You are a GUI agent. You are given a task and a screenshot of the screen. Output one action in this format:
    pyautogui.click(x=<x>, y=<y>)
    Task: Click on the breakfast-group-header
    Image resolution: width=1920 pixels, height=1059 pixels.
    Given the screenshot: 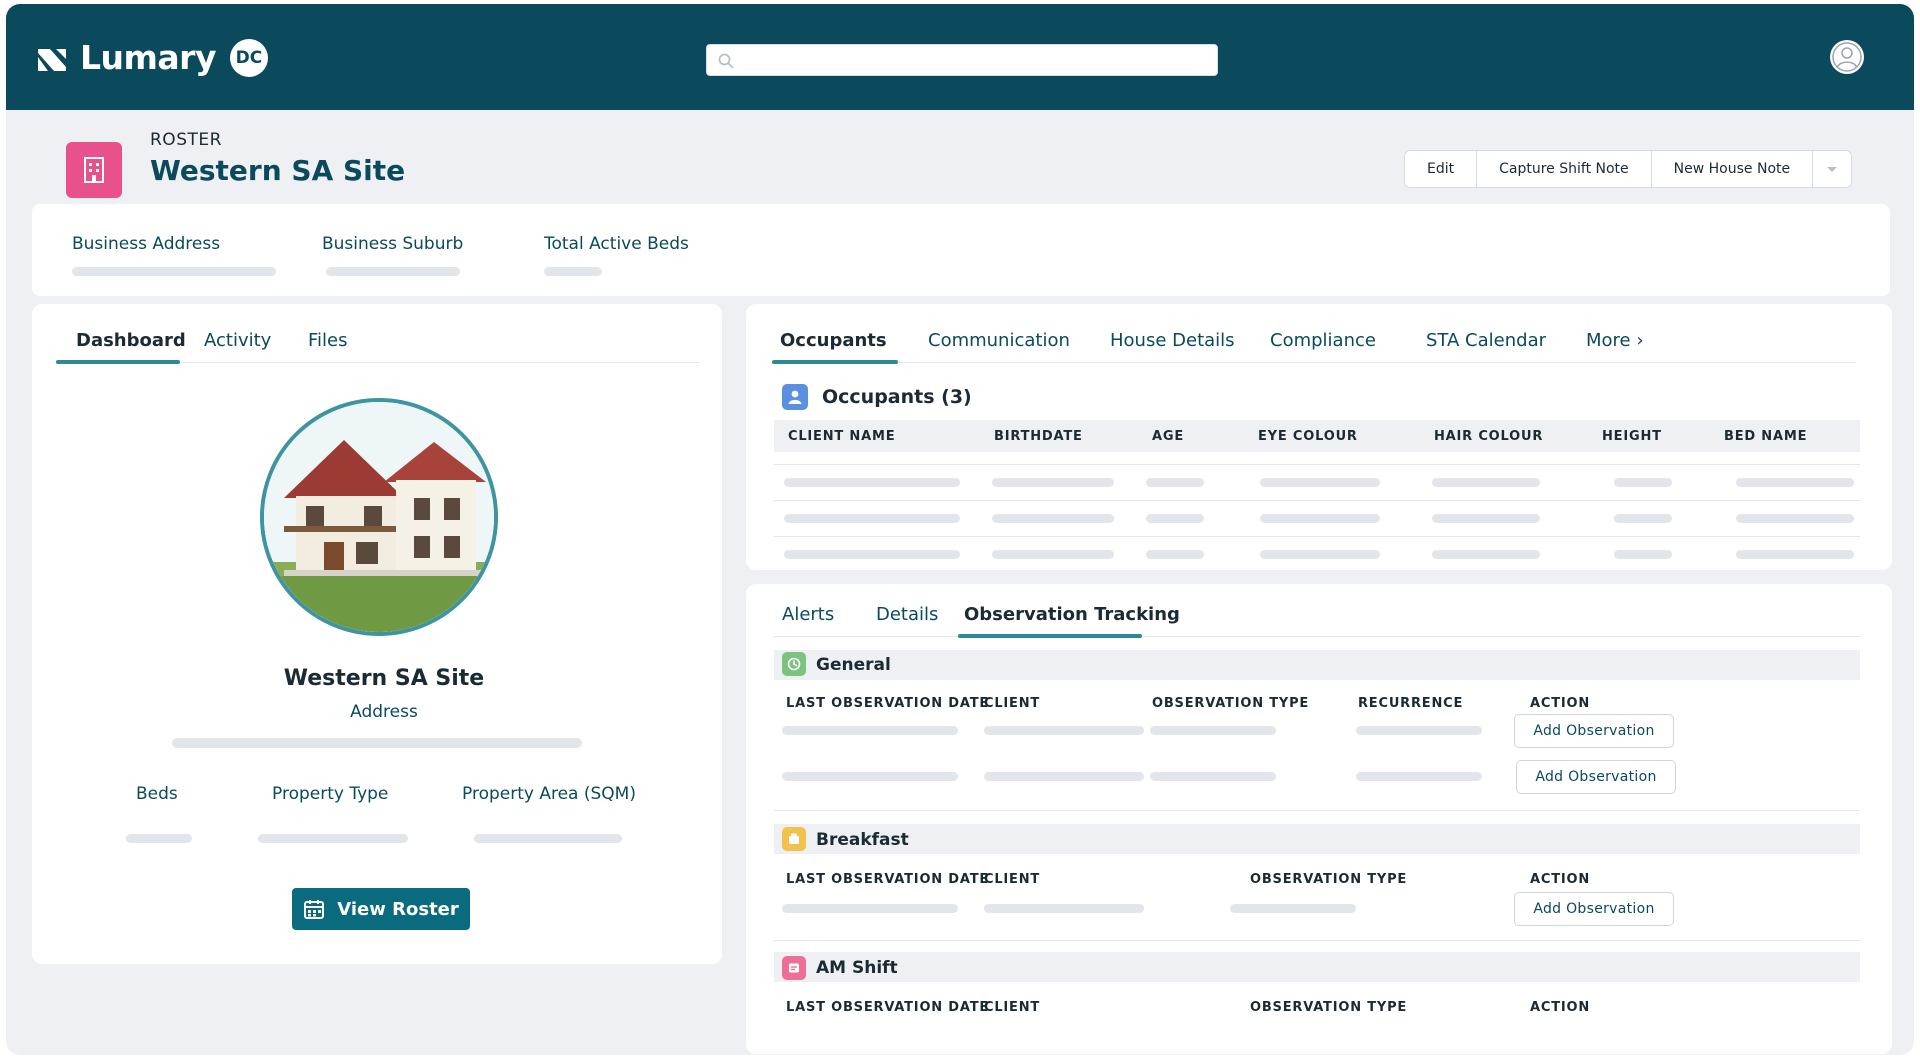 What is the action you would take?
    pyautogui.click(x=1317, y=839)
    